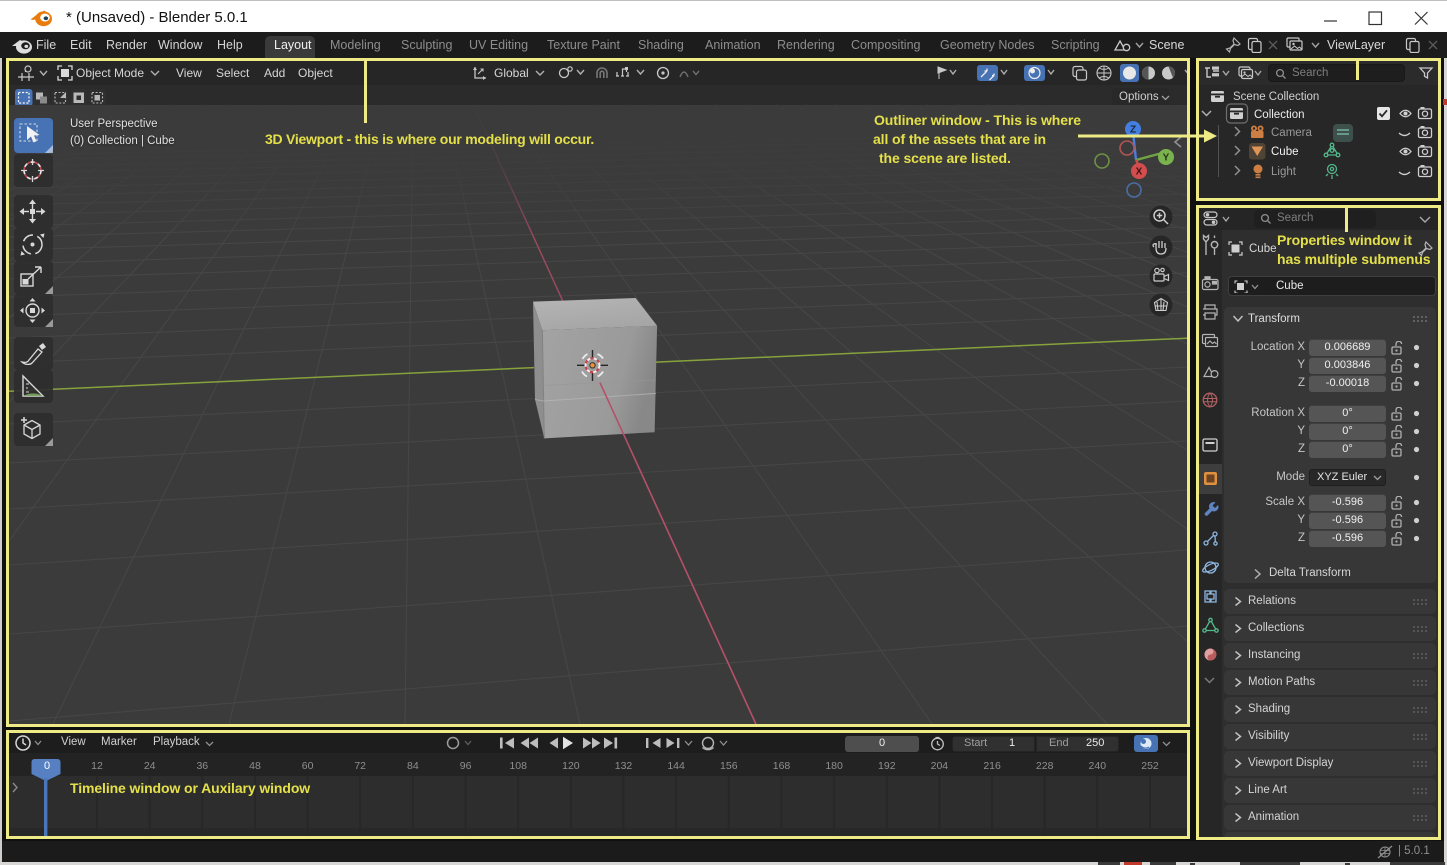 The height and width of the screenshot is (865, 1447). What do you see at coordinates (1292, 133) in the screenshot?
I see `svg-text: Camera` at bounding box center [1292, 133].